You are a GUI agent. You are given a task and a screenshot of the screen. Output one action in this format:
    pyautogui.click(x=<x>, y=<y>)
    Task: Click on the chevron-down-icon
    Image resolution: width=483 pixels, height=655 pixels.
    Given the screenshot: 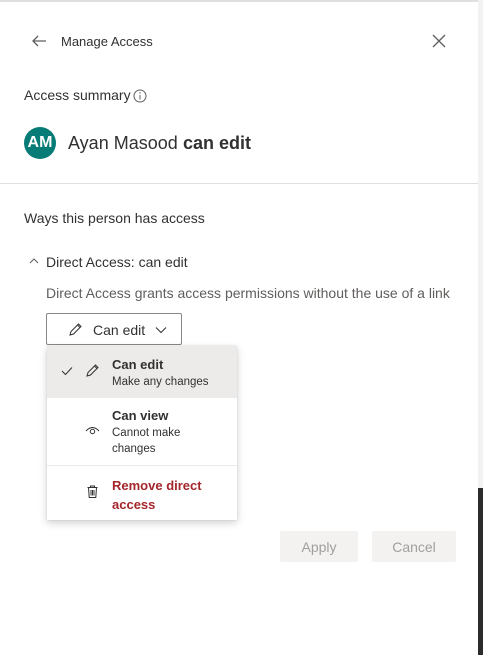 What is the action you would take?
    pyautogui.click(x=161, y=330)
    